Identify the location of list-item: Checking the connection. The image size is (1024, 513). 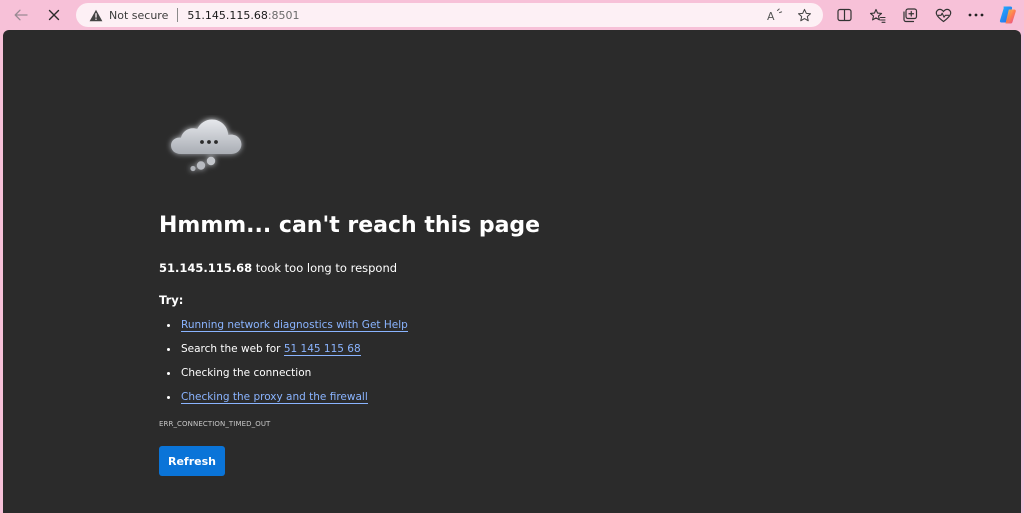
(283, 377).